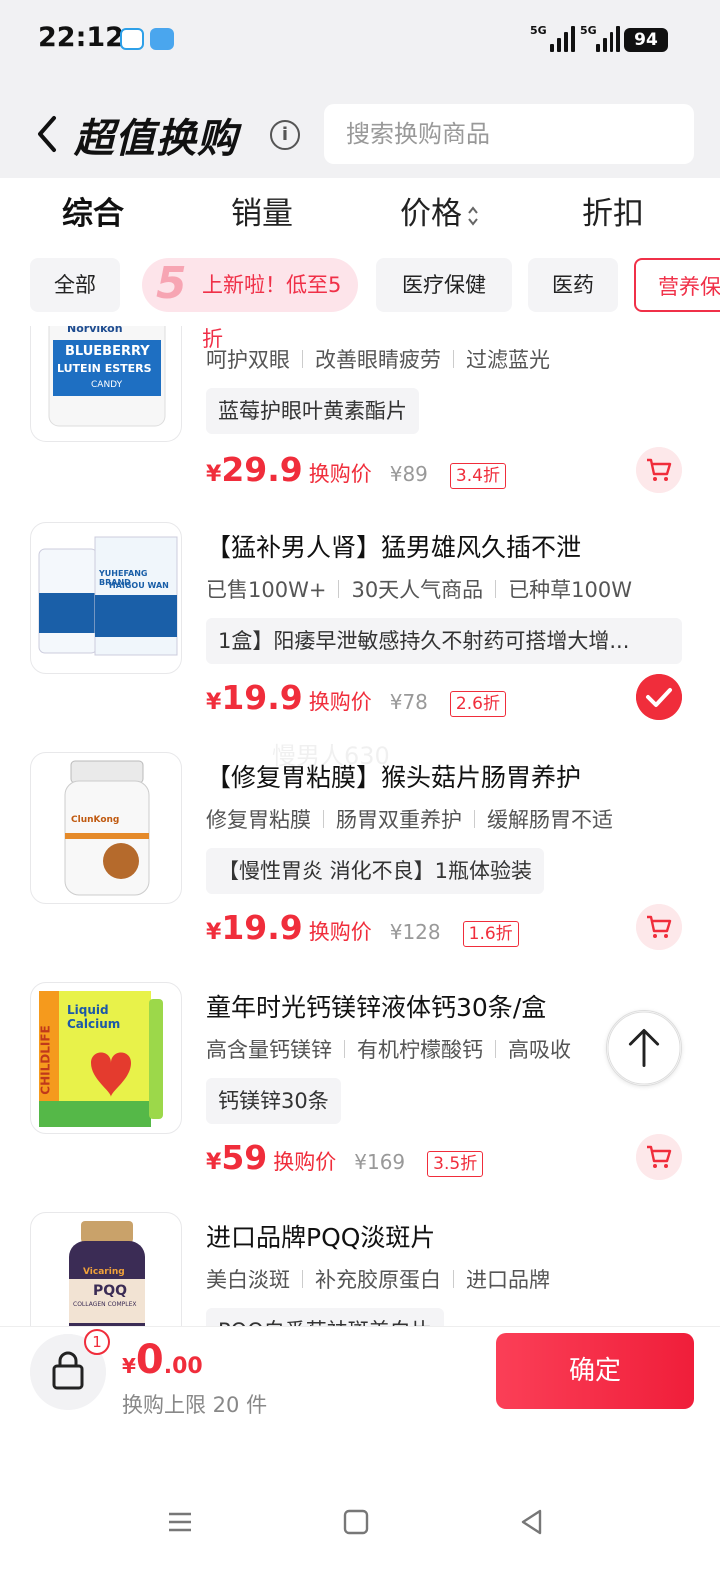 The image size is (720, 1584). What do you see at coordinates (285, 135) in the screenshot?
I see `info-icon: i` at bounding box center [285, 135].